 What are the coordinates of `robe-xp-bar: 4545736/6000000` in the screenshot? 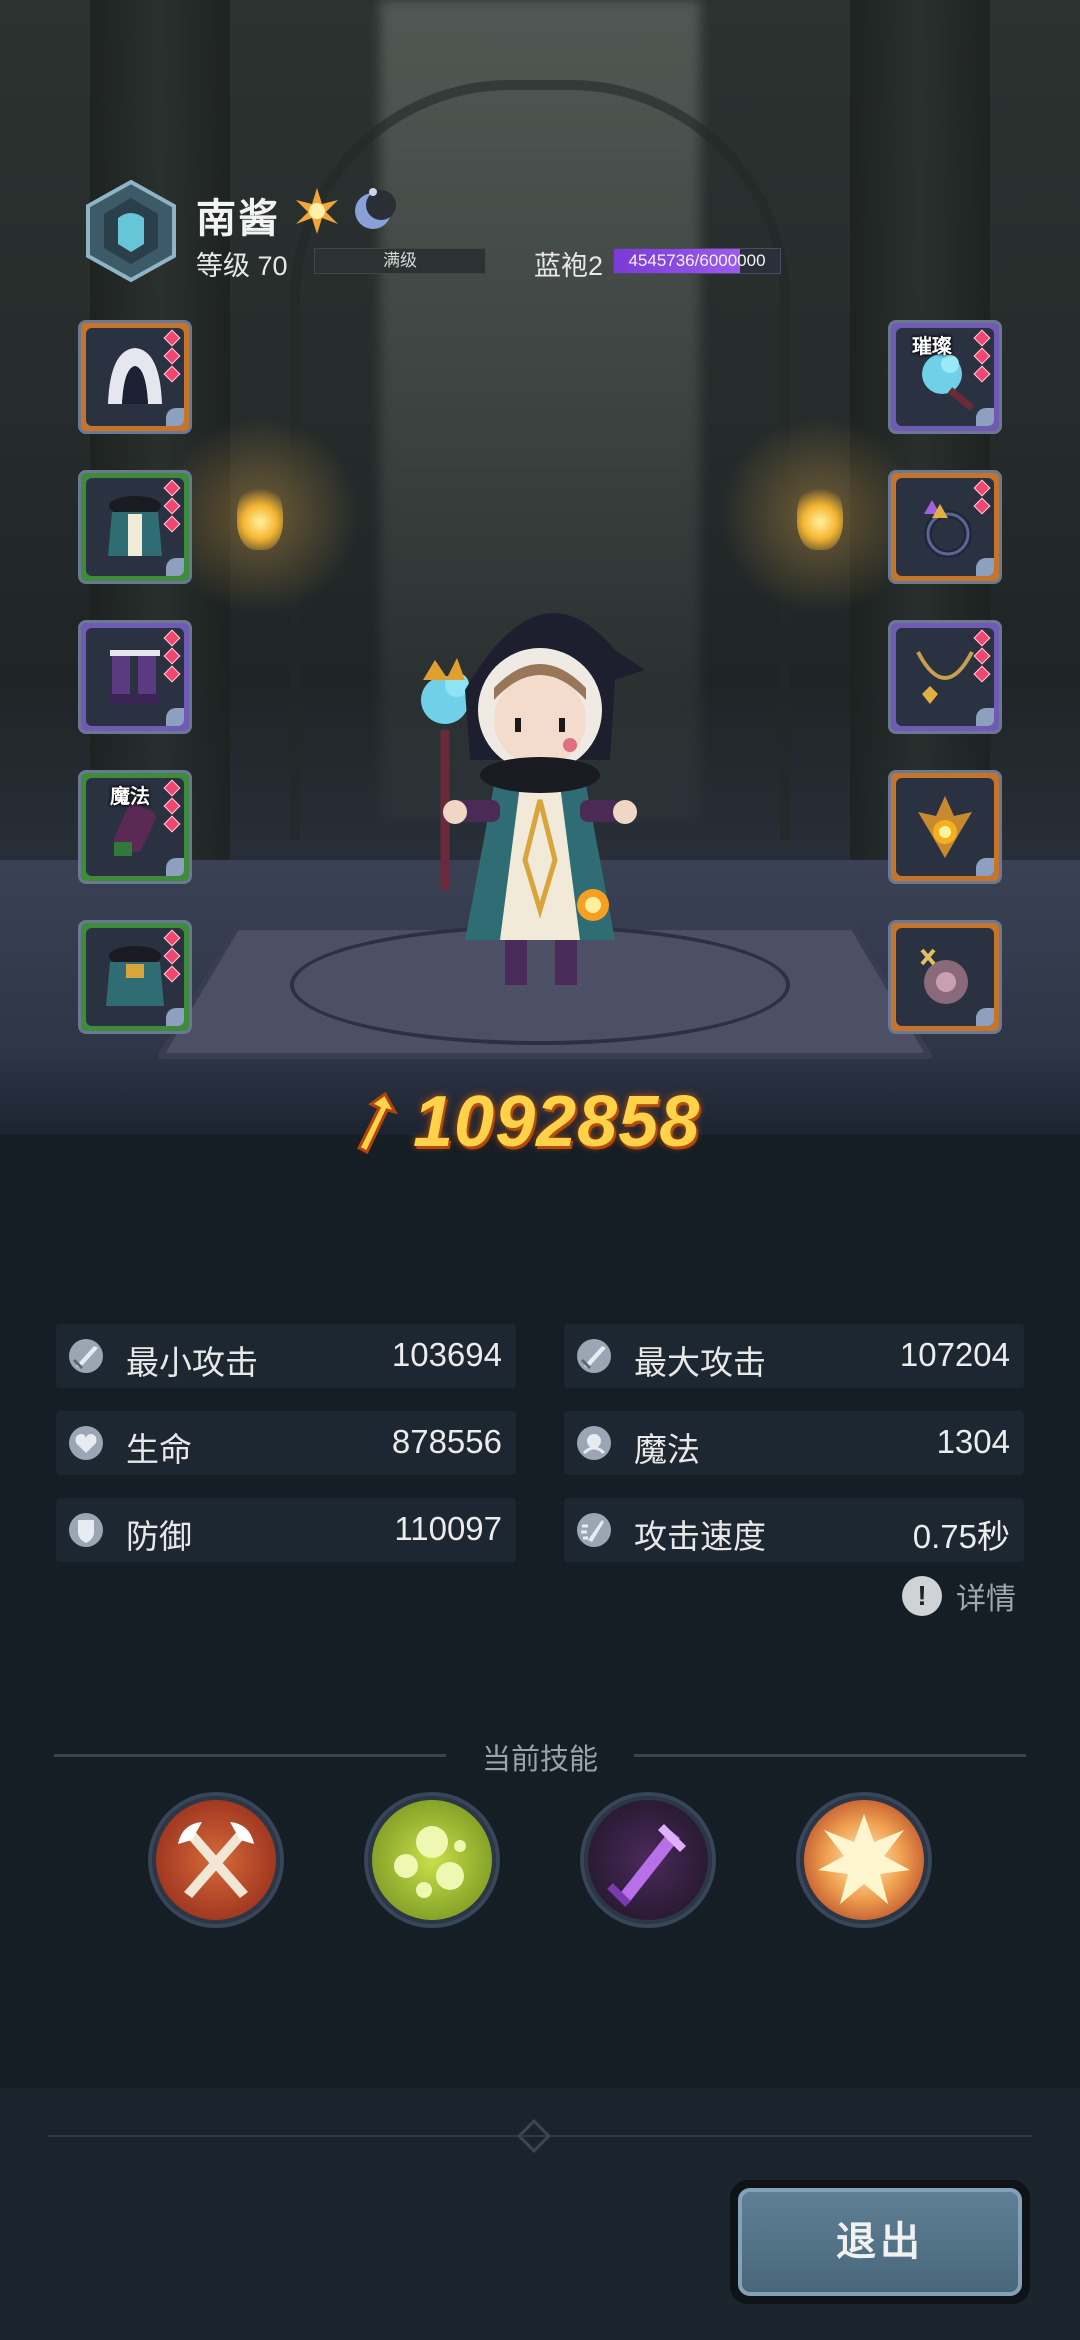 It's located at (697, 261).